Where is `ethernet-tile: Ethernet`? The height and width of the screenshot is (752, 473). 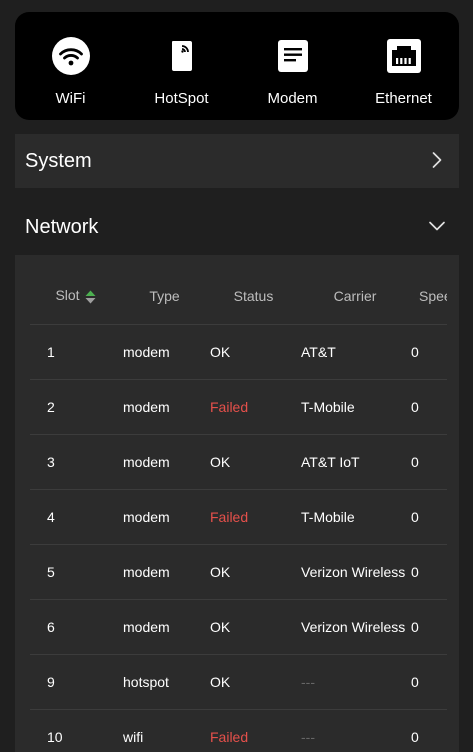 ethernet-tile: Ethernet is located at coordinates (403, 66).